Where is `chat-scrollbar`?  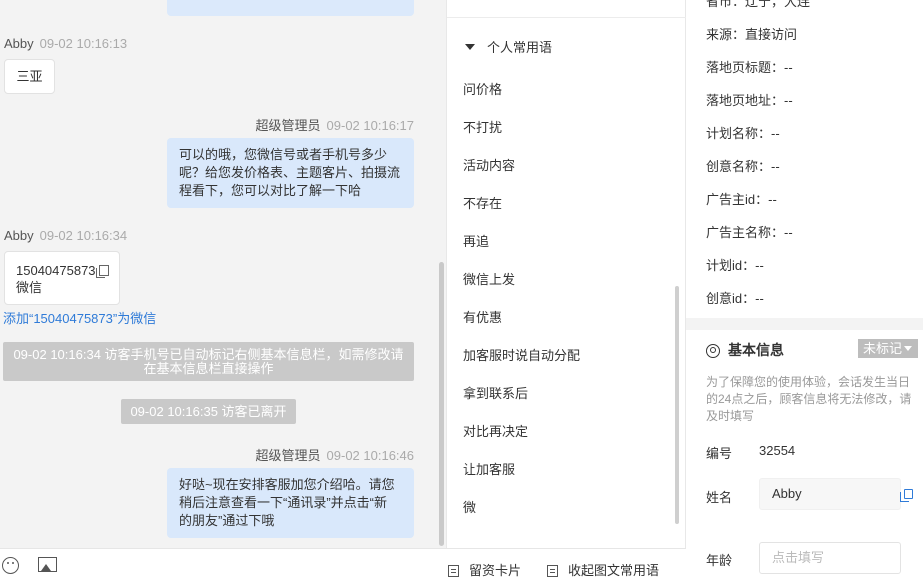
chat-scrollbar is located at coordinates (441, 404).